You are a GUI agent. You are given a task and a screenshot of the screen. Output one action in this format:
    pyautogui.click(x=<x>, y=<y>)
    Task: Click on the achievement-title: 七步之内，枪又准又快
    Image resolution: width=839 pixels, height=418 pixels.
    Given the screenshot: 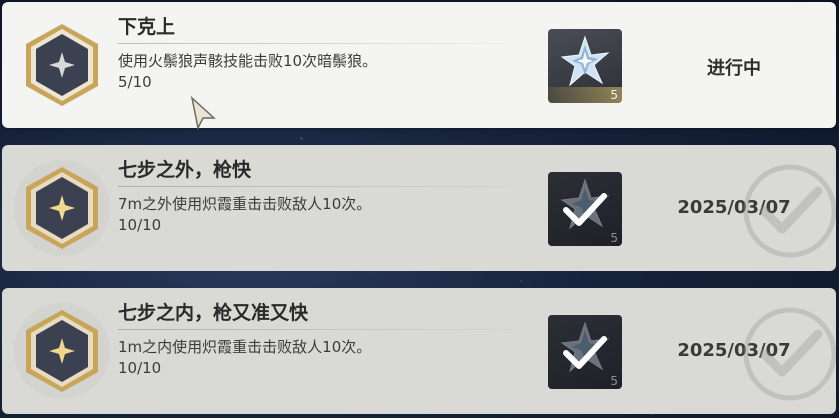 What is the action you would take?
    pyautogui.click(x=213, y=313)
    